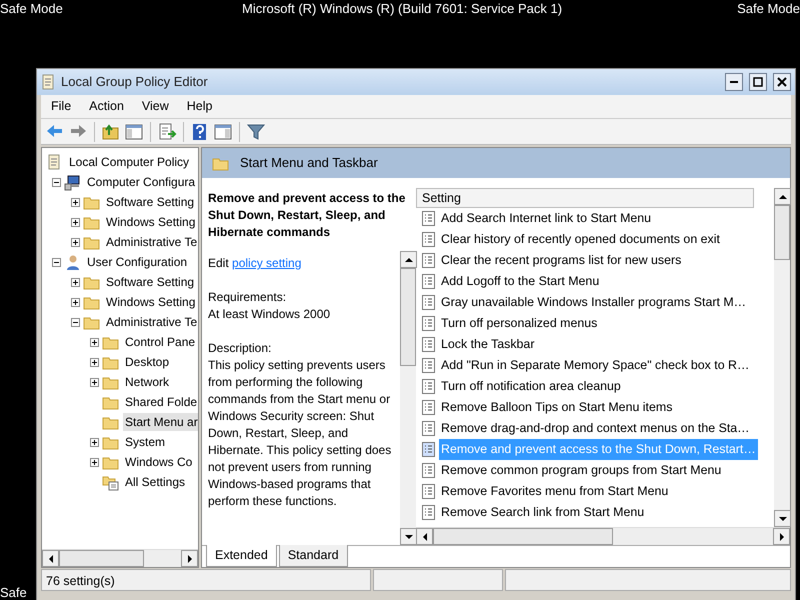  Describe the element at coordinates (581, 470) in the screenshot. I see `setting-row: Remove common program groups from Start Menu` at that location.